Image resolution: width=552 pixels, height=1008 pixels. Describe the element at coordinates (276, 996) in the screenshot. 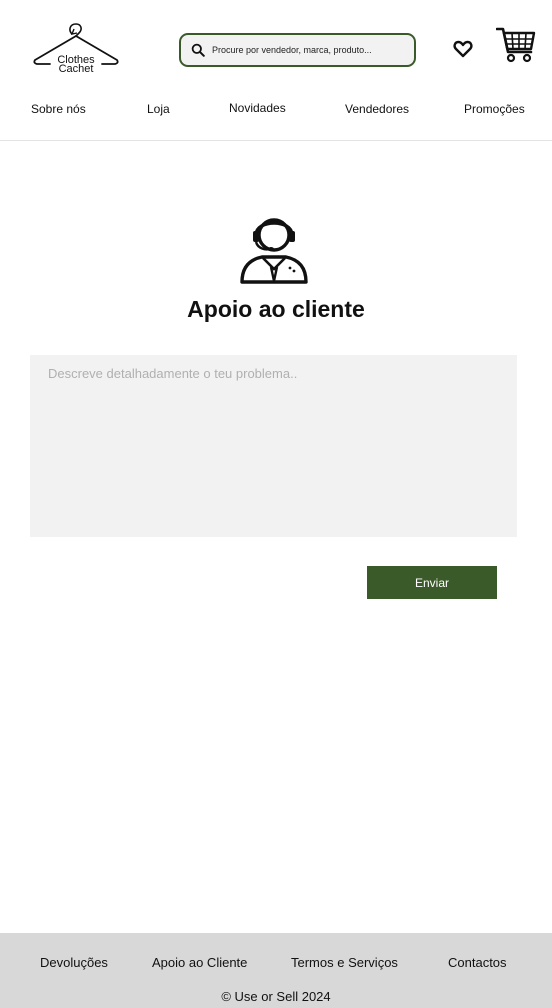

I see `copyright-text: © Use or Sell 2024` at that location.